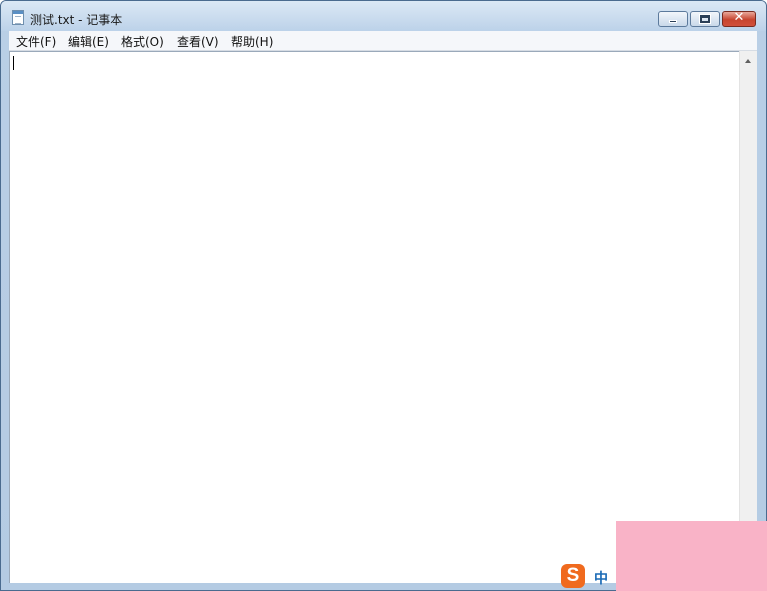  Describe the element at coordinates (601, 578) in the screenshot. I see `ime-mode-indicator: 中` at that location.